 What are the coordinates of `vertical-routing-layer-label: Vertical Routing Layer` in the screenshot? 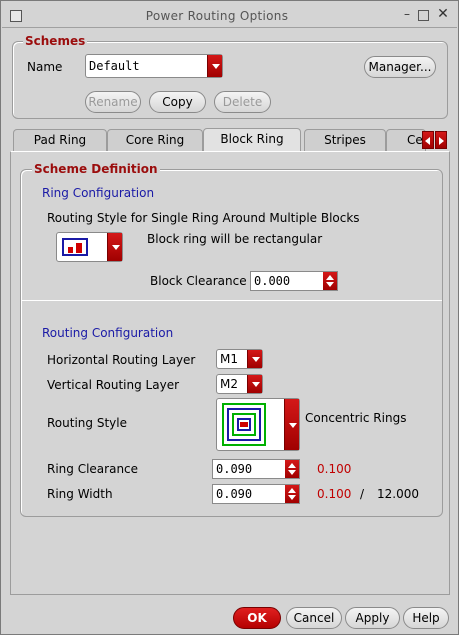 It's located at (113, 385).